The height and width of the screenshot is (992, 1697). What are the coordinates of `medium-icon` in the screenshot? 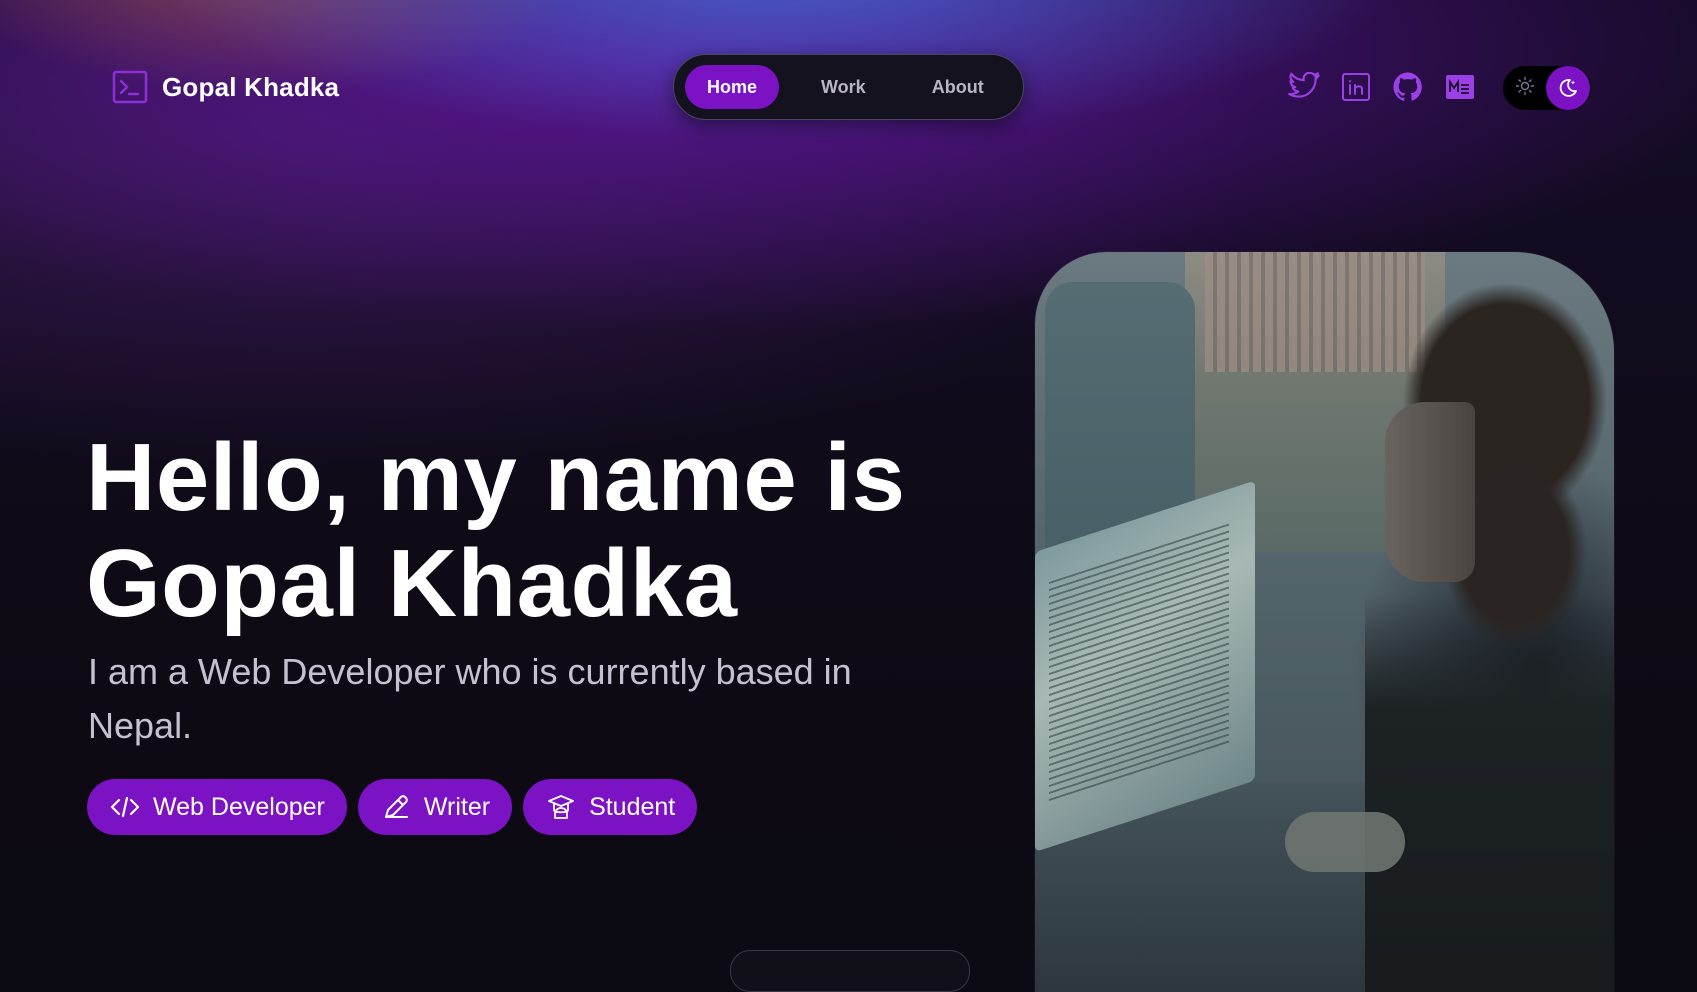 It's located at (1460, 87).